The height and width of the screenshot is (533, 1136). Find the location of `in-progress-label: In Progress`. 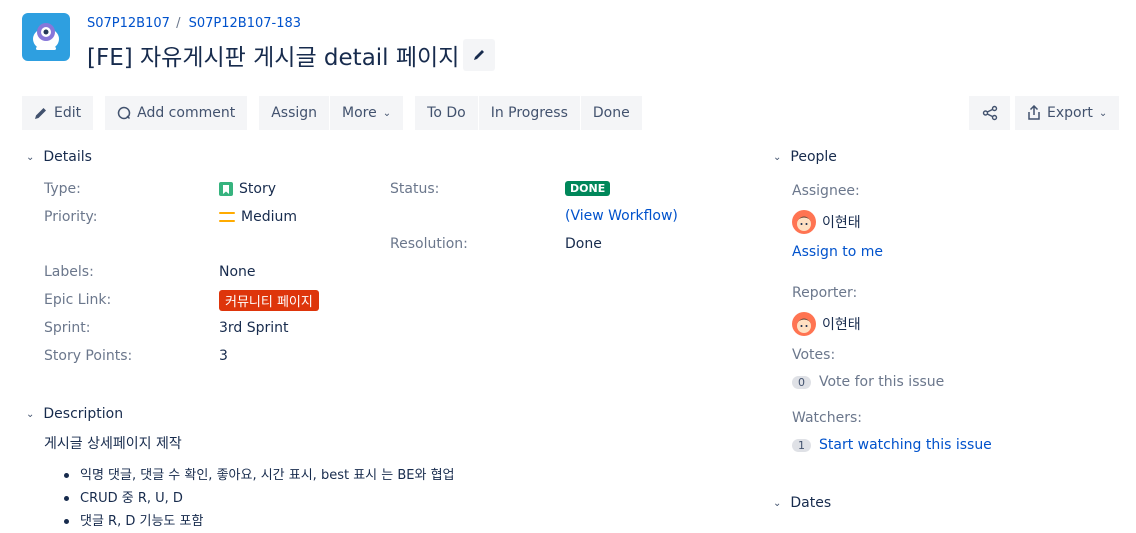

in-progress-label: In Progress is located at coordinates (529, 113).